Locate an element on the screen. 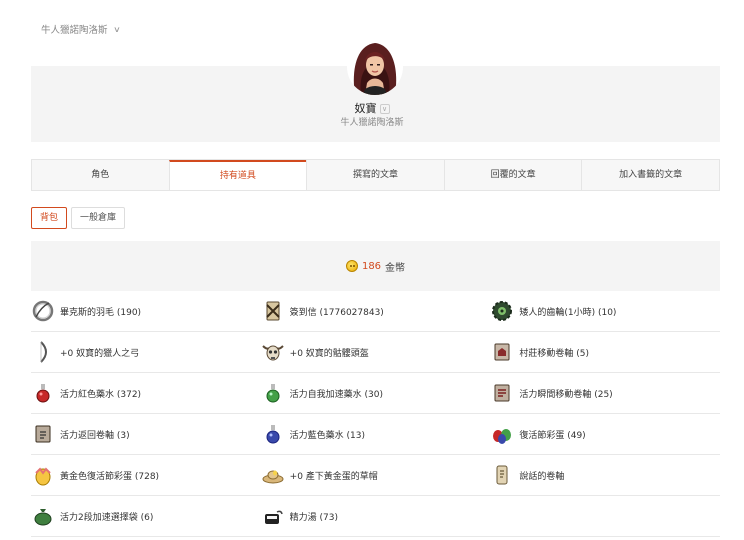 The width and height of the screenshot is (744, 540). item-label: 村莊移動卷軸 (5) is located at coordinates (554, 353).